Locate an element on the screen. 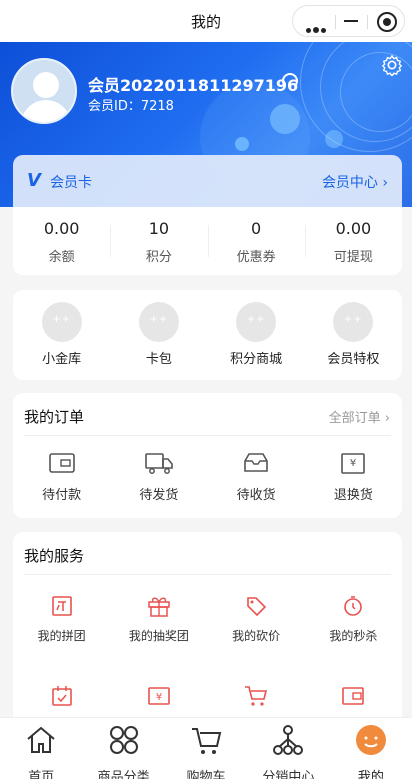 This screenshot has width=412, height=779. close-mini-program-icon is located at coordinates (387, 22).